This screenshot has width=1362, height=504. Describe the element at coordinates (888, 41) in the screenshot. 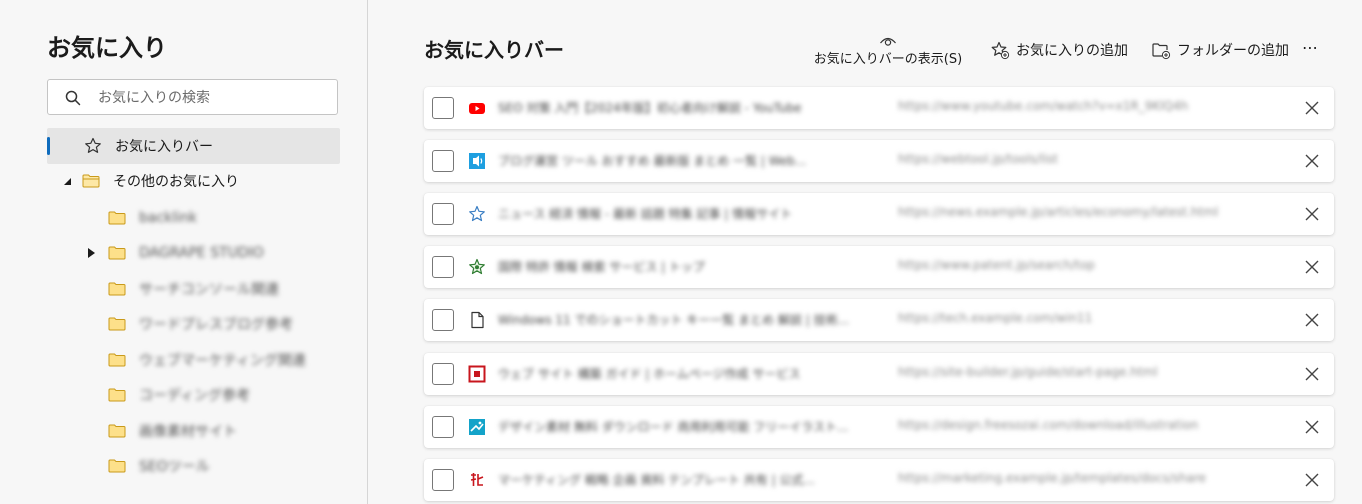

I see `eye-icon` at that location.